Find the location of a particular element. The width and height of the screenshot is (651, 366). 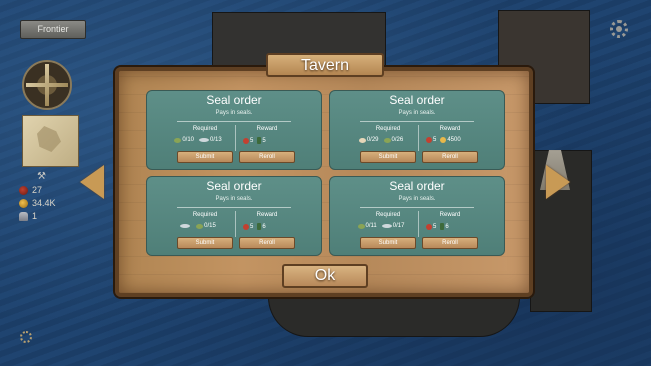

resource-population: 1 is located at coordinates (28, 216).